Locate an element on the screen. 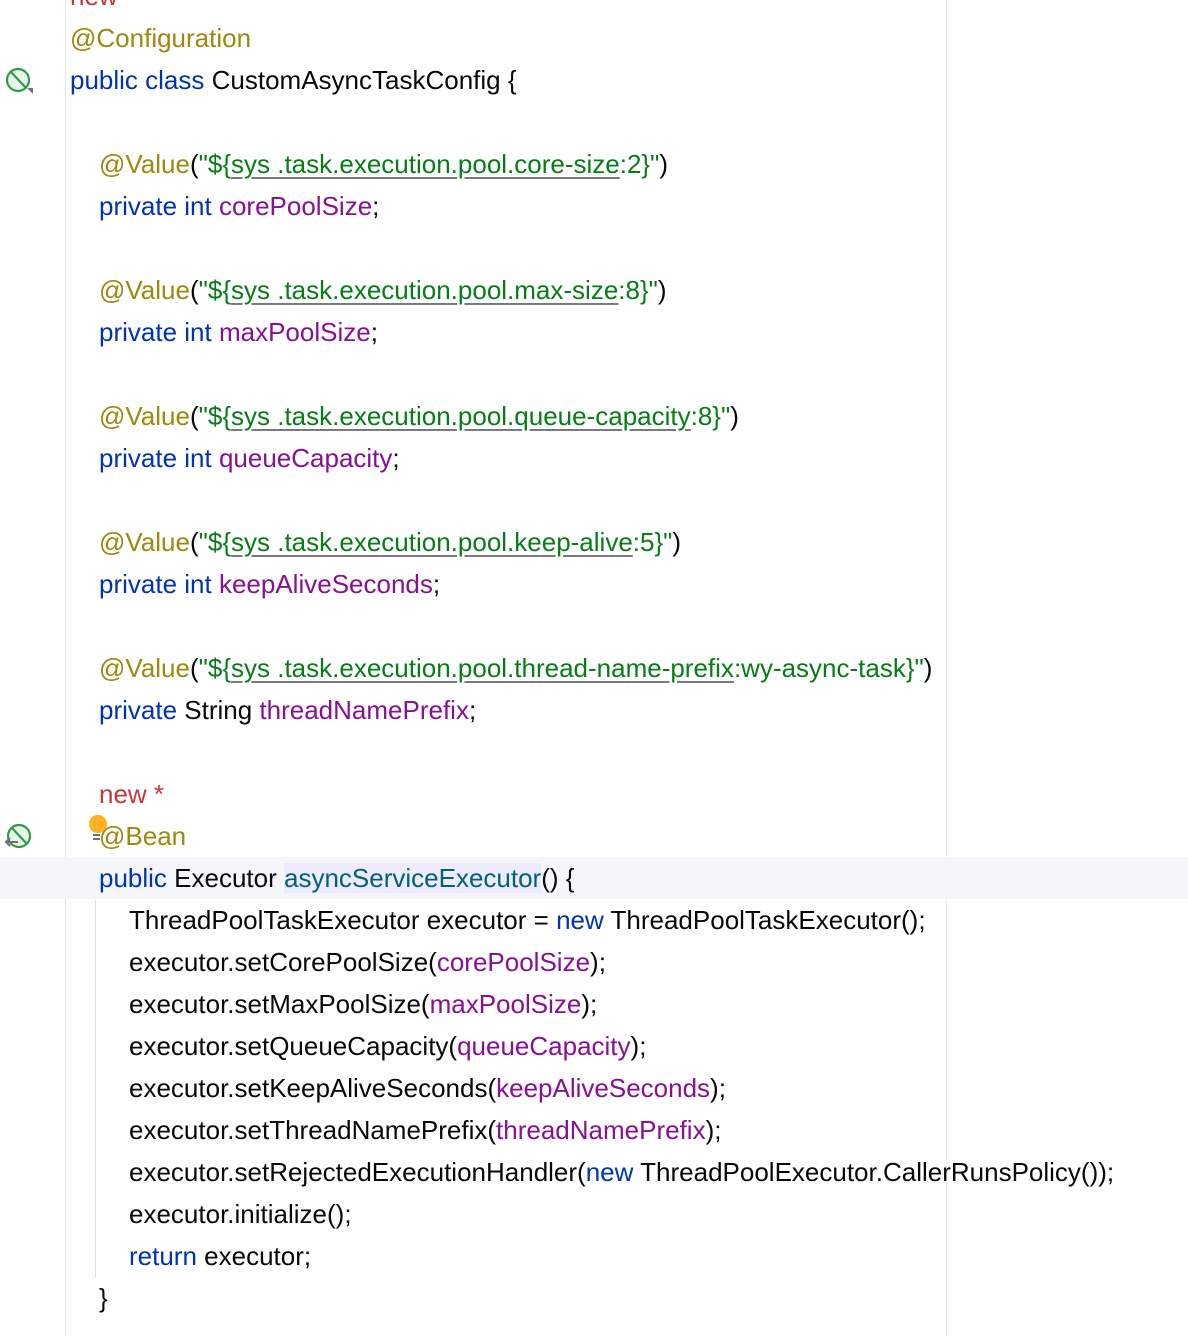 The width and height of the screenshot is (1188, 1336). code-token-plain: ThreadPoolTaskExecutor(); is located at coordinates (768, 920).